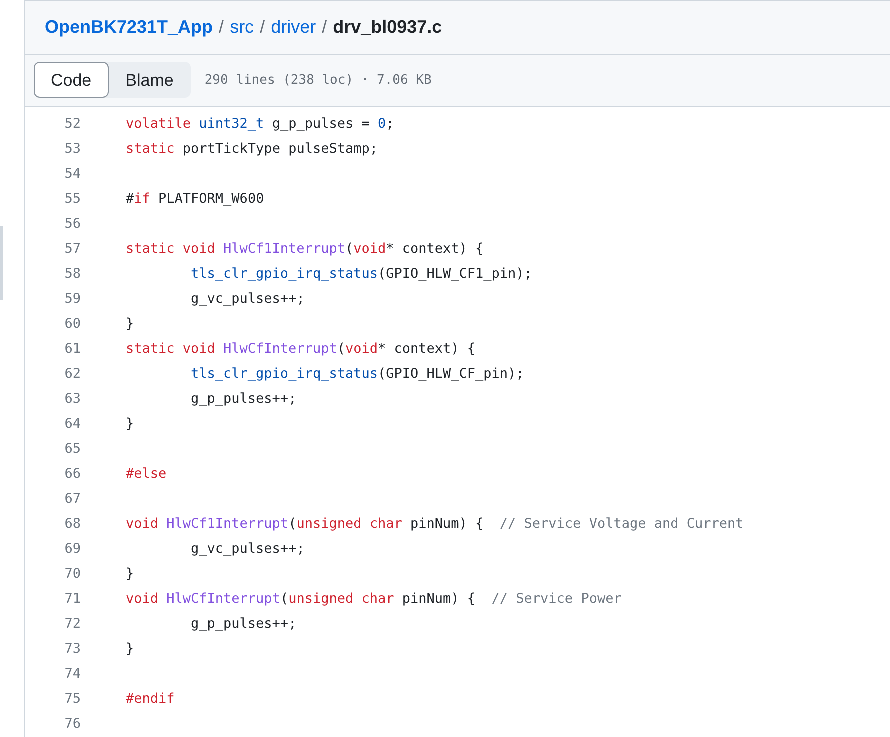 This screenshot has height=737, width=890. Describe the element at coordinates (71, 80) in the screenshot. I see `view-tab: Code` at that location.